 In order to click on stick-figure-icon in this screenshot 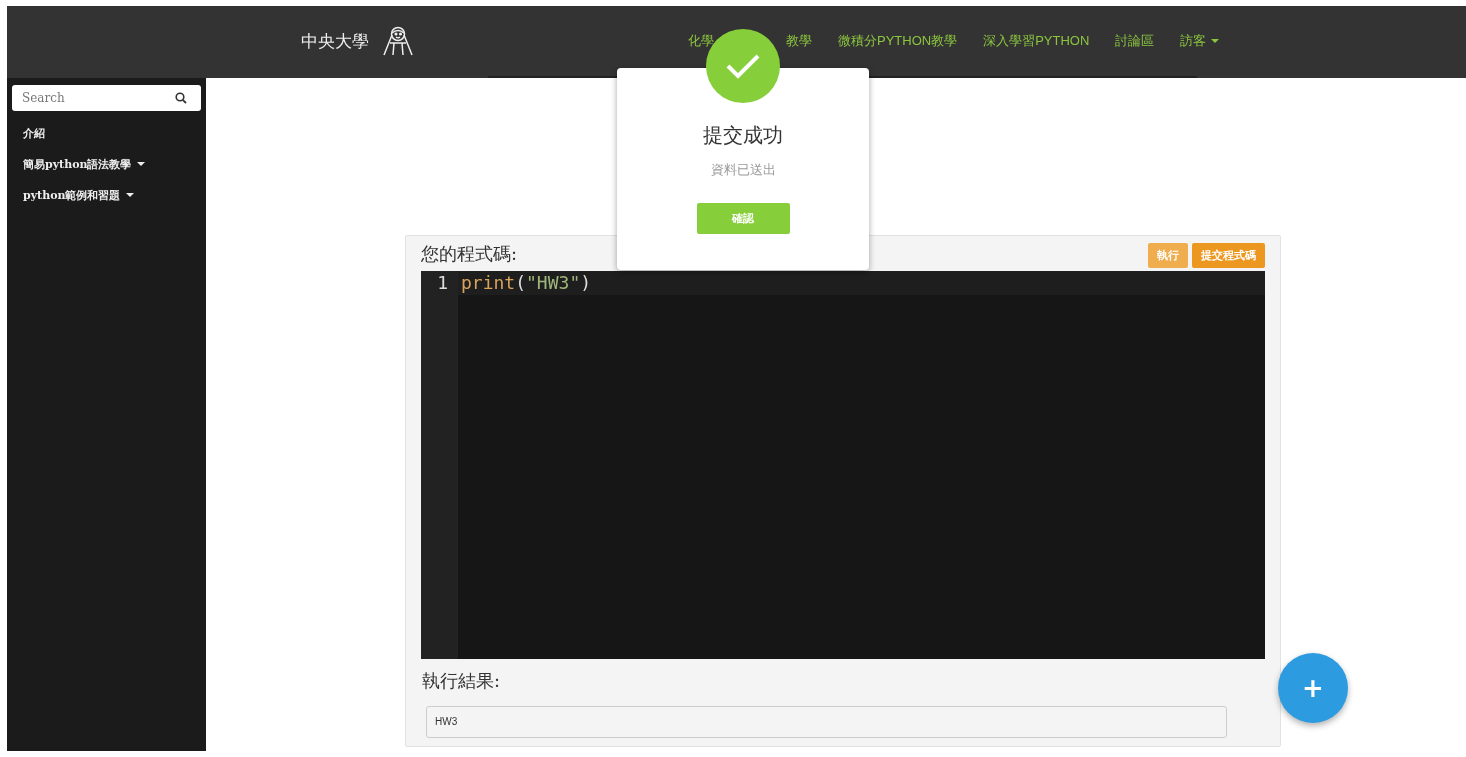, I will do `click(398, 41)`.